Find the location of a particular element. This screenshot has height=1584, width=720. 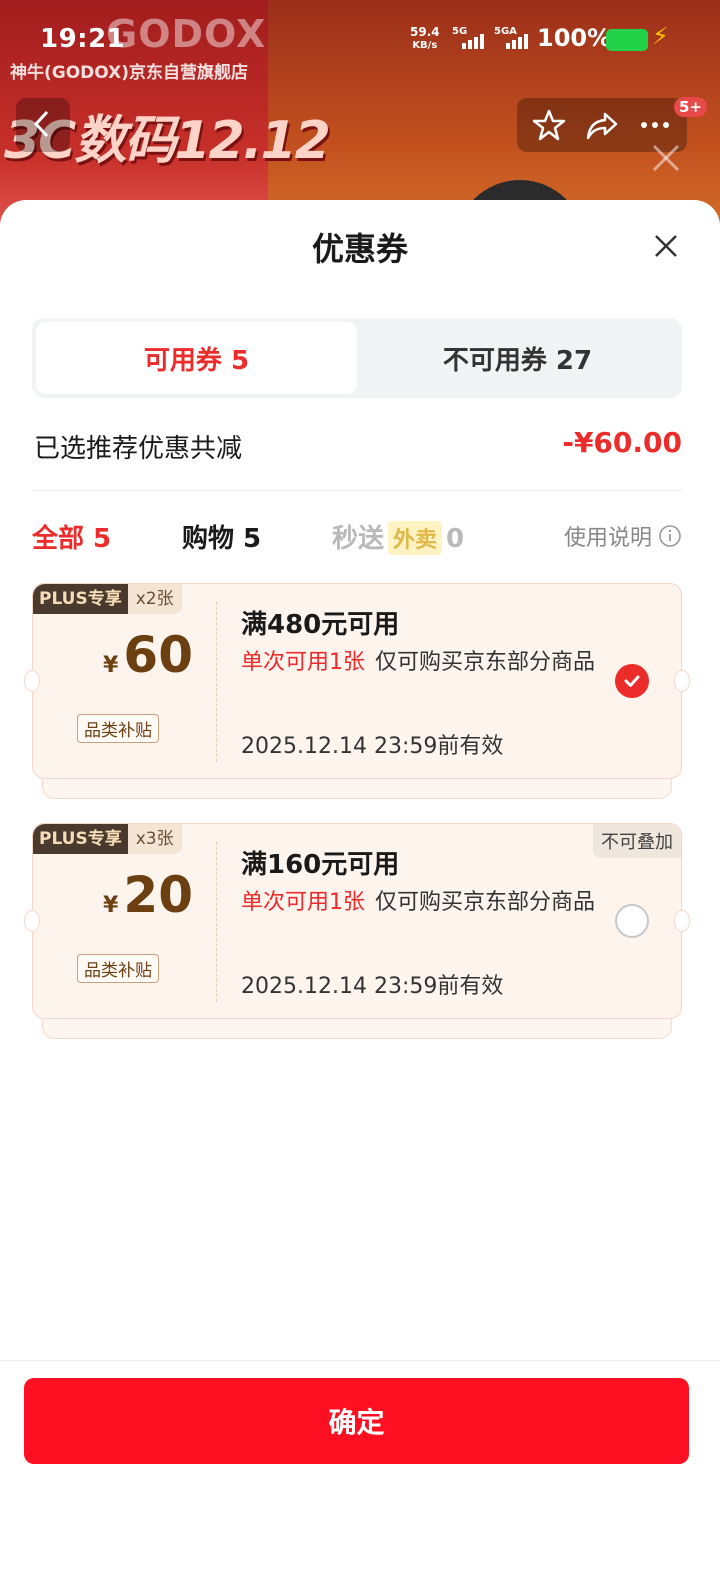

coupon-availability-tabs: 可用券 5 不可用券 27 is located at coordinates (357, 358).